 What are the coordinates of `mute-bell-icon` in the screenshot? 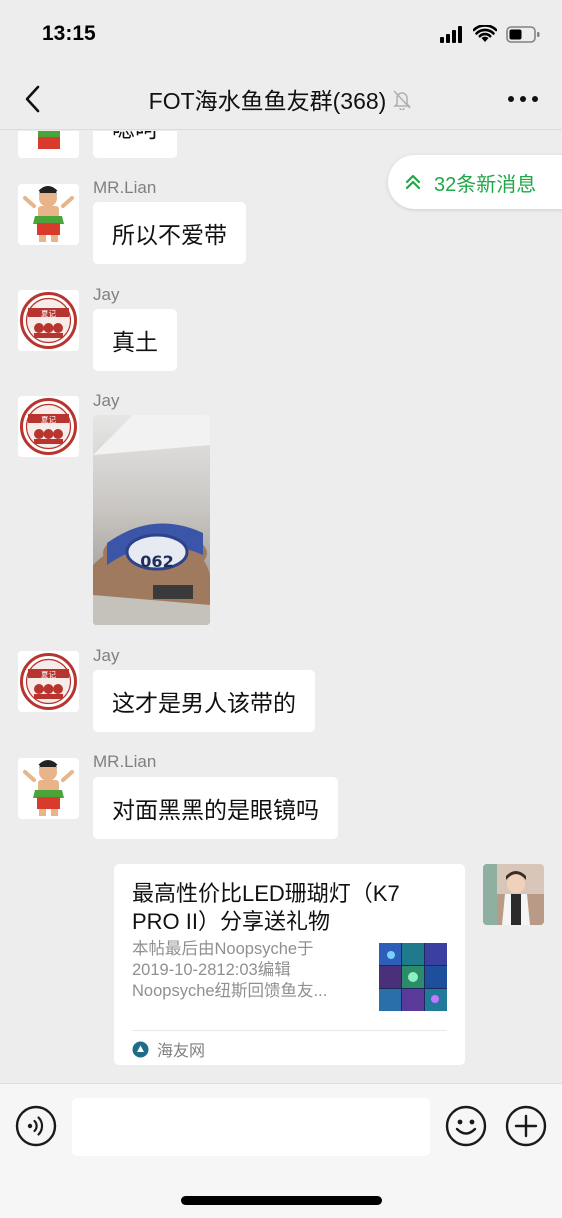 It's located at (402, 100).